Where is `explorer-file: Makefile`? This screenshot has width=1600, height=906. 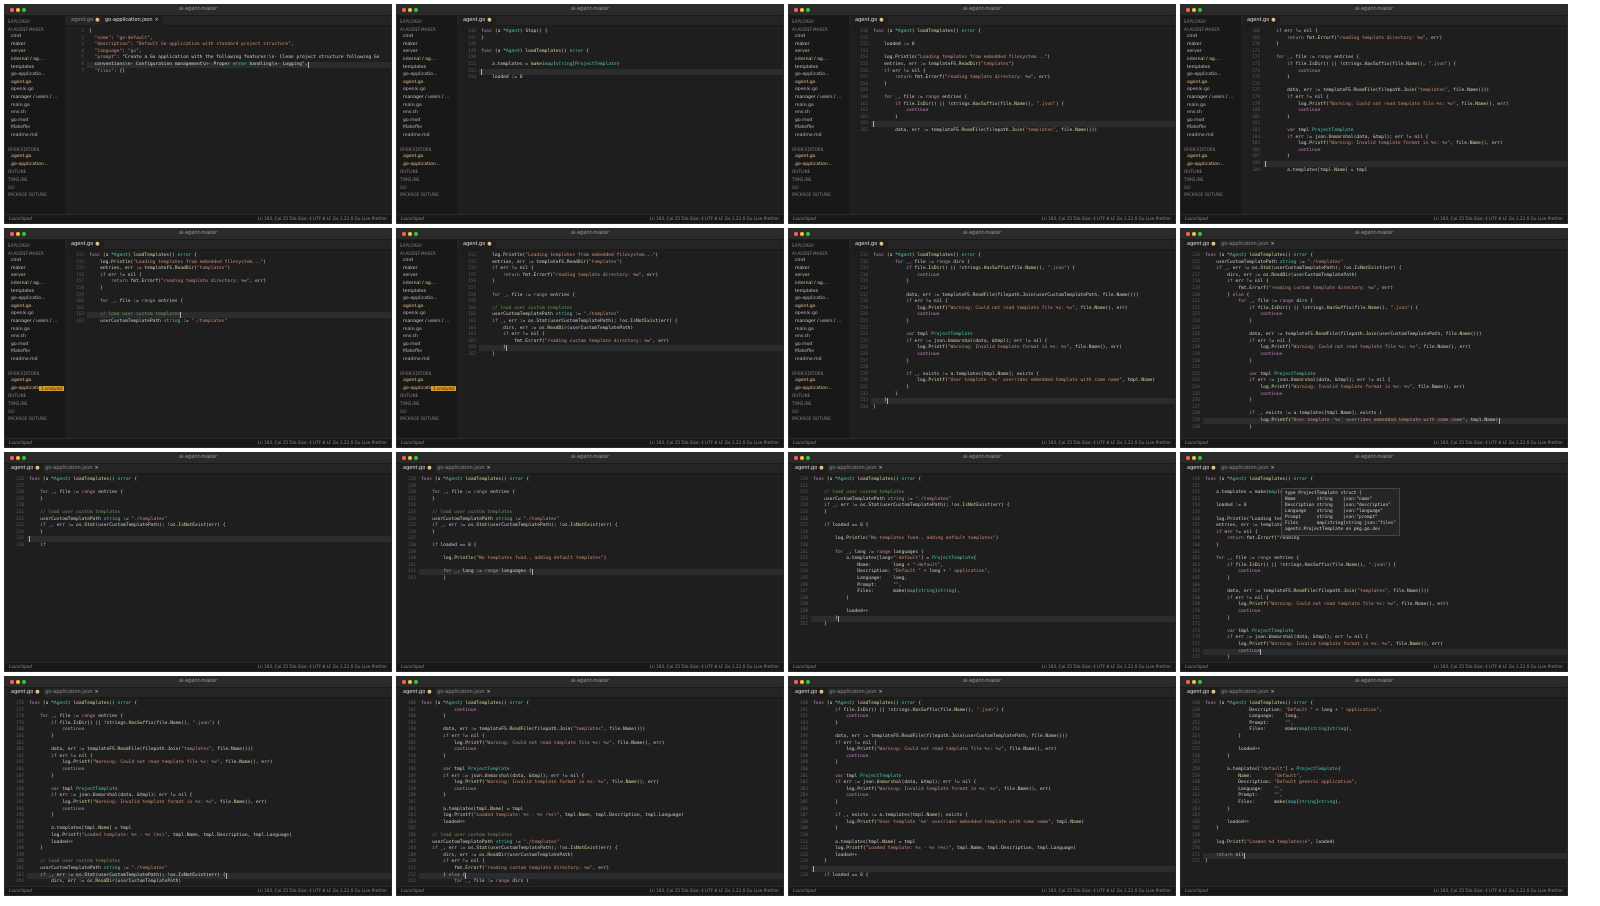
explorer-file: Makefile is located at coordinates (412, 351).